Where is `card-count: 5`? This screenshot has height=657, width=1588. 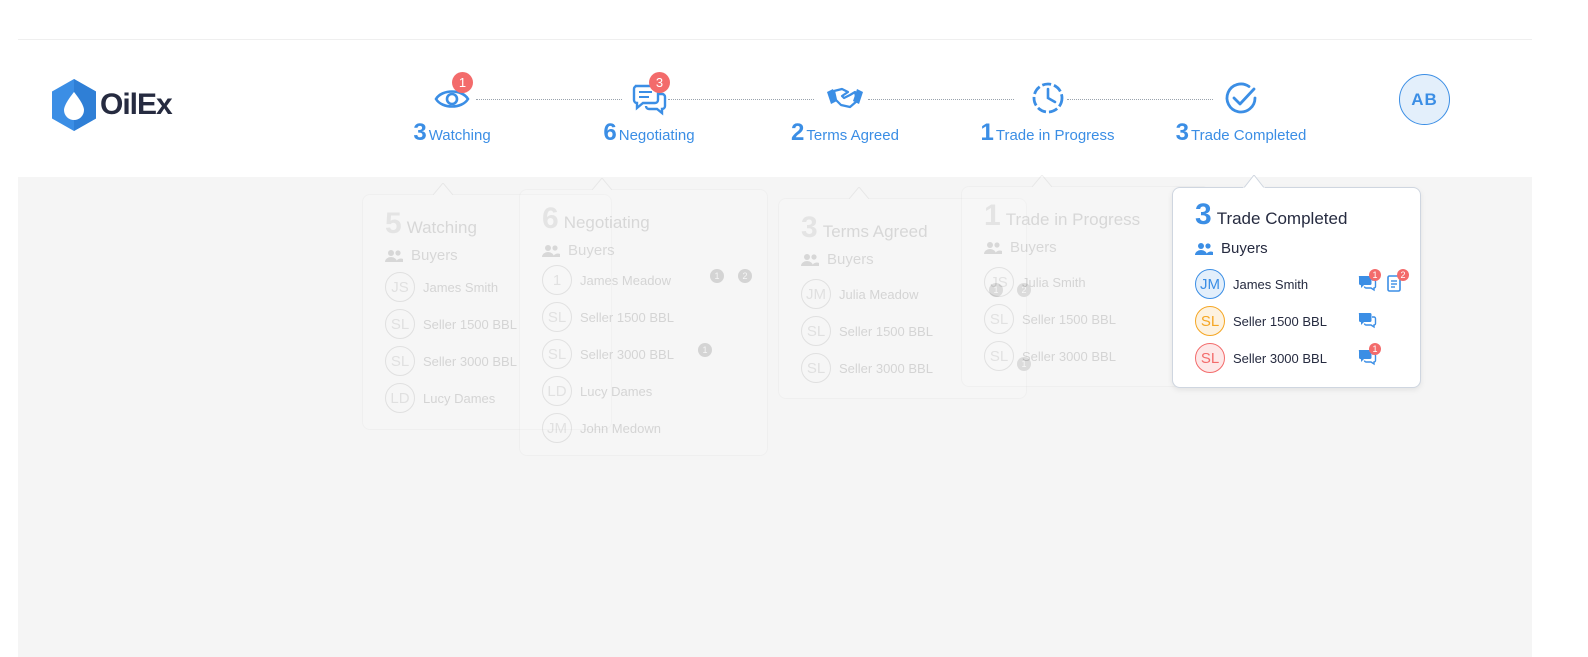
card-count: 5 is located at coordinates (393, 223).